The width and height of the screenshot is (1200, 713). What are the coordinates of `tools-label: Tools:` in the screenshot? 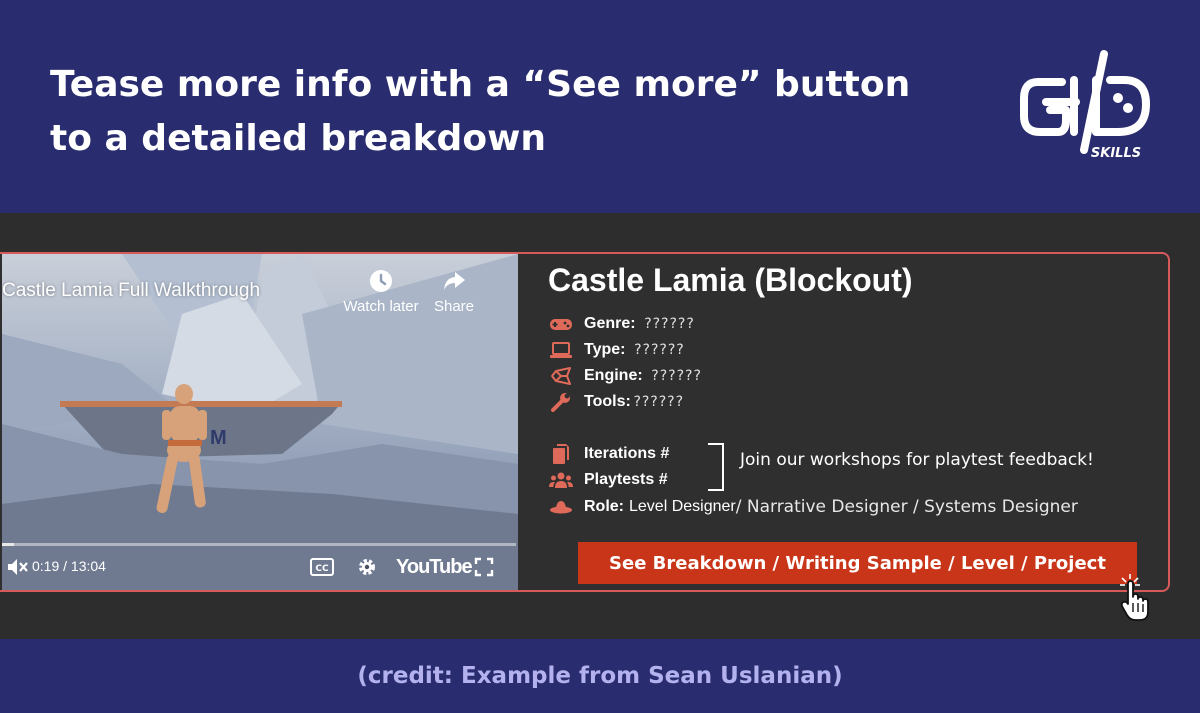 It's located at (607, 401).